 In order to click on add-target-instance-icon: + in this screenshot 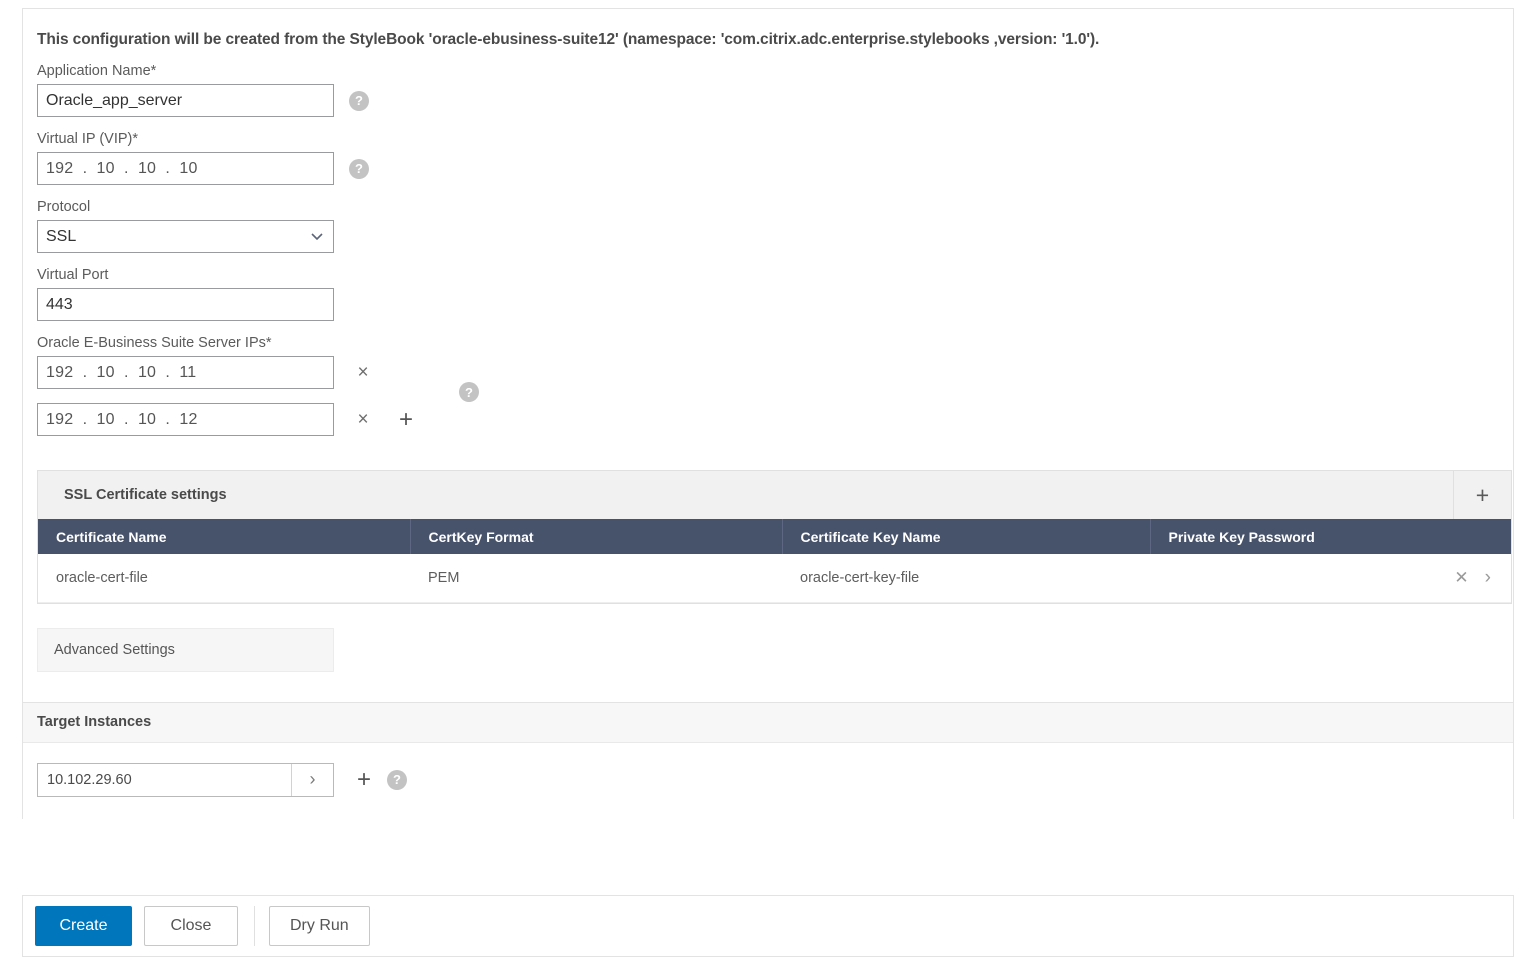, I will do `click(364, 779)`.